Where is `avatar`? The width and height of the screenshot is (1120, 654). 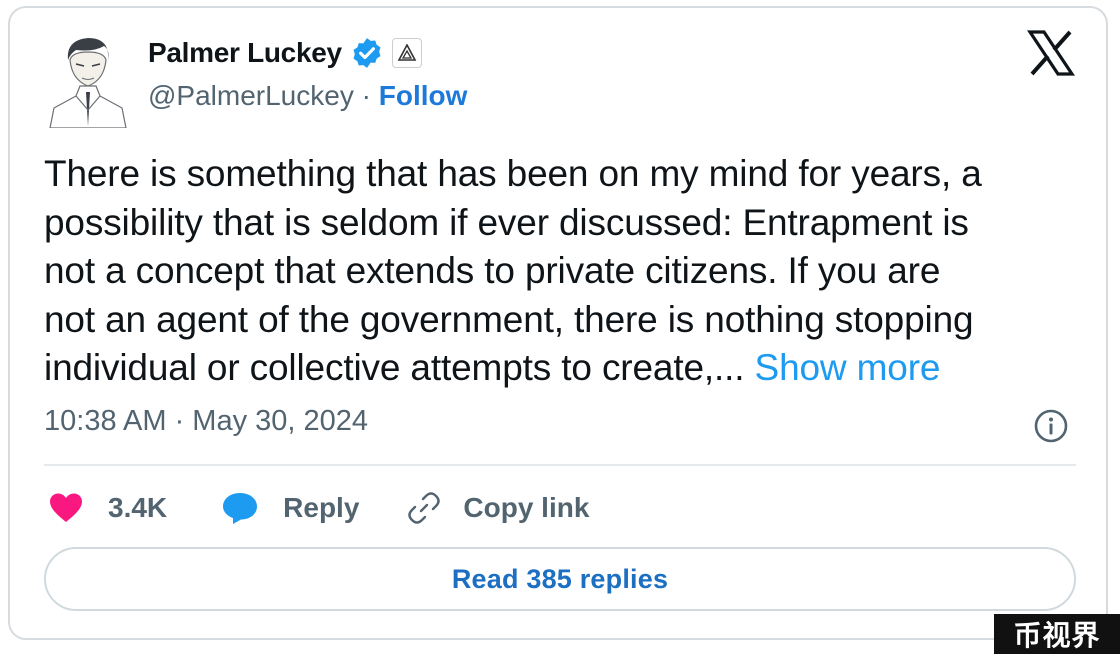
avatar is located at coordinates (87, 79).